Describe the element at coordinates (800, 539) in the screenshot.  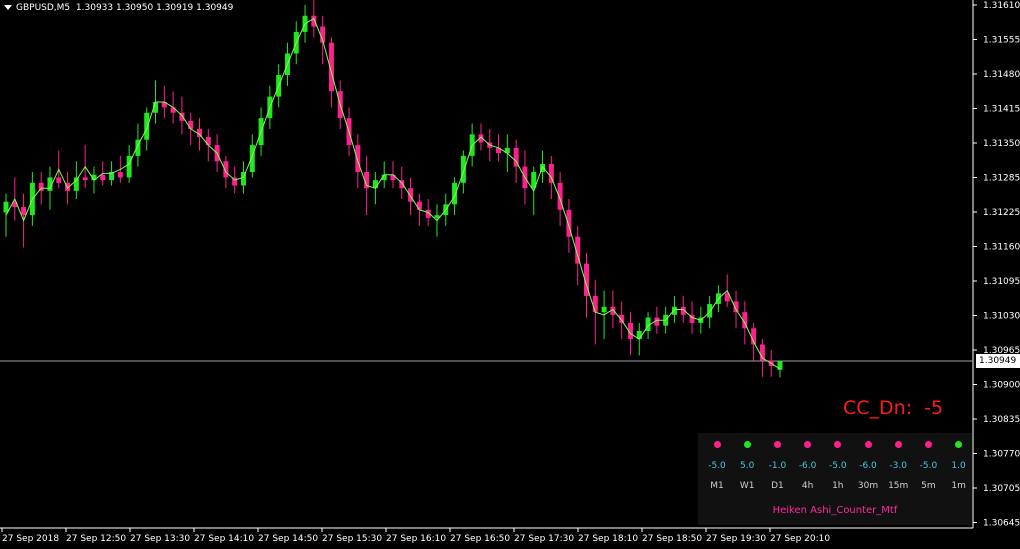
I see `time-label: 27 Sep 20:10` at that location.